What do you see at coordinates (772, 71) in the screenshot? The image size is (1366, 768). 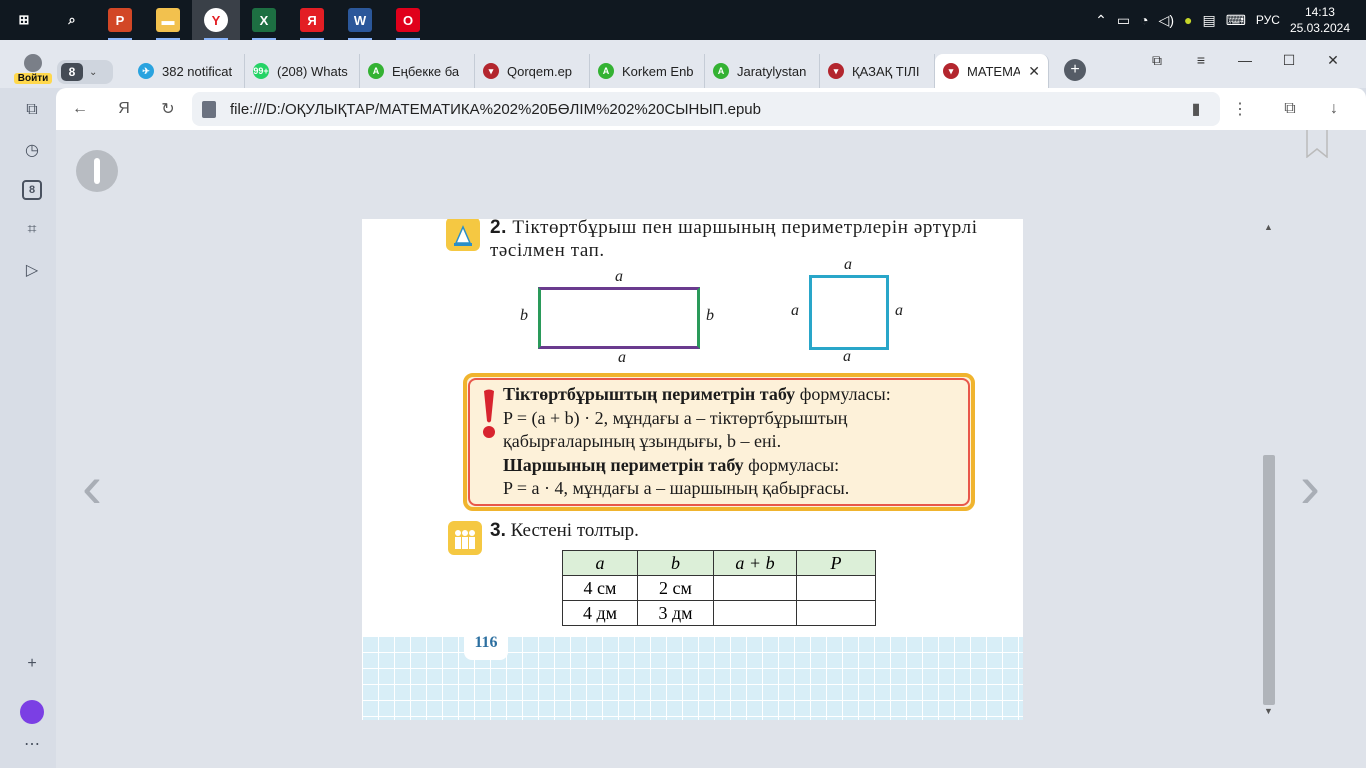 I see `tab-title: Jaratylystan` at bounding box center [772, 71].